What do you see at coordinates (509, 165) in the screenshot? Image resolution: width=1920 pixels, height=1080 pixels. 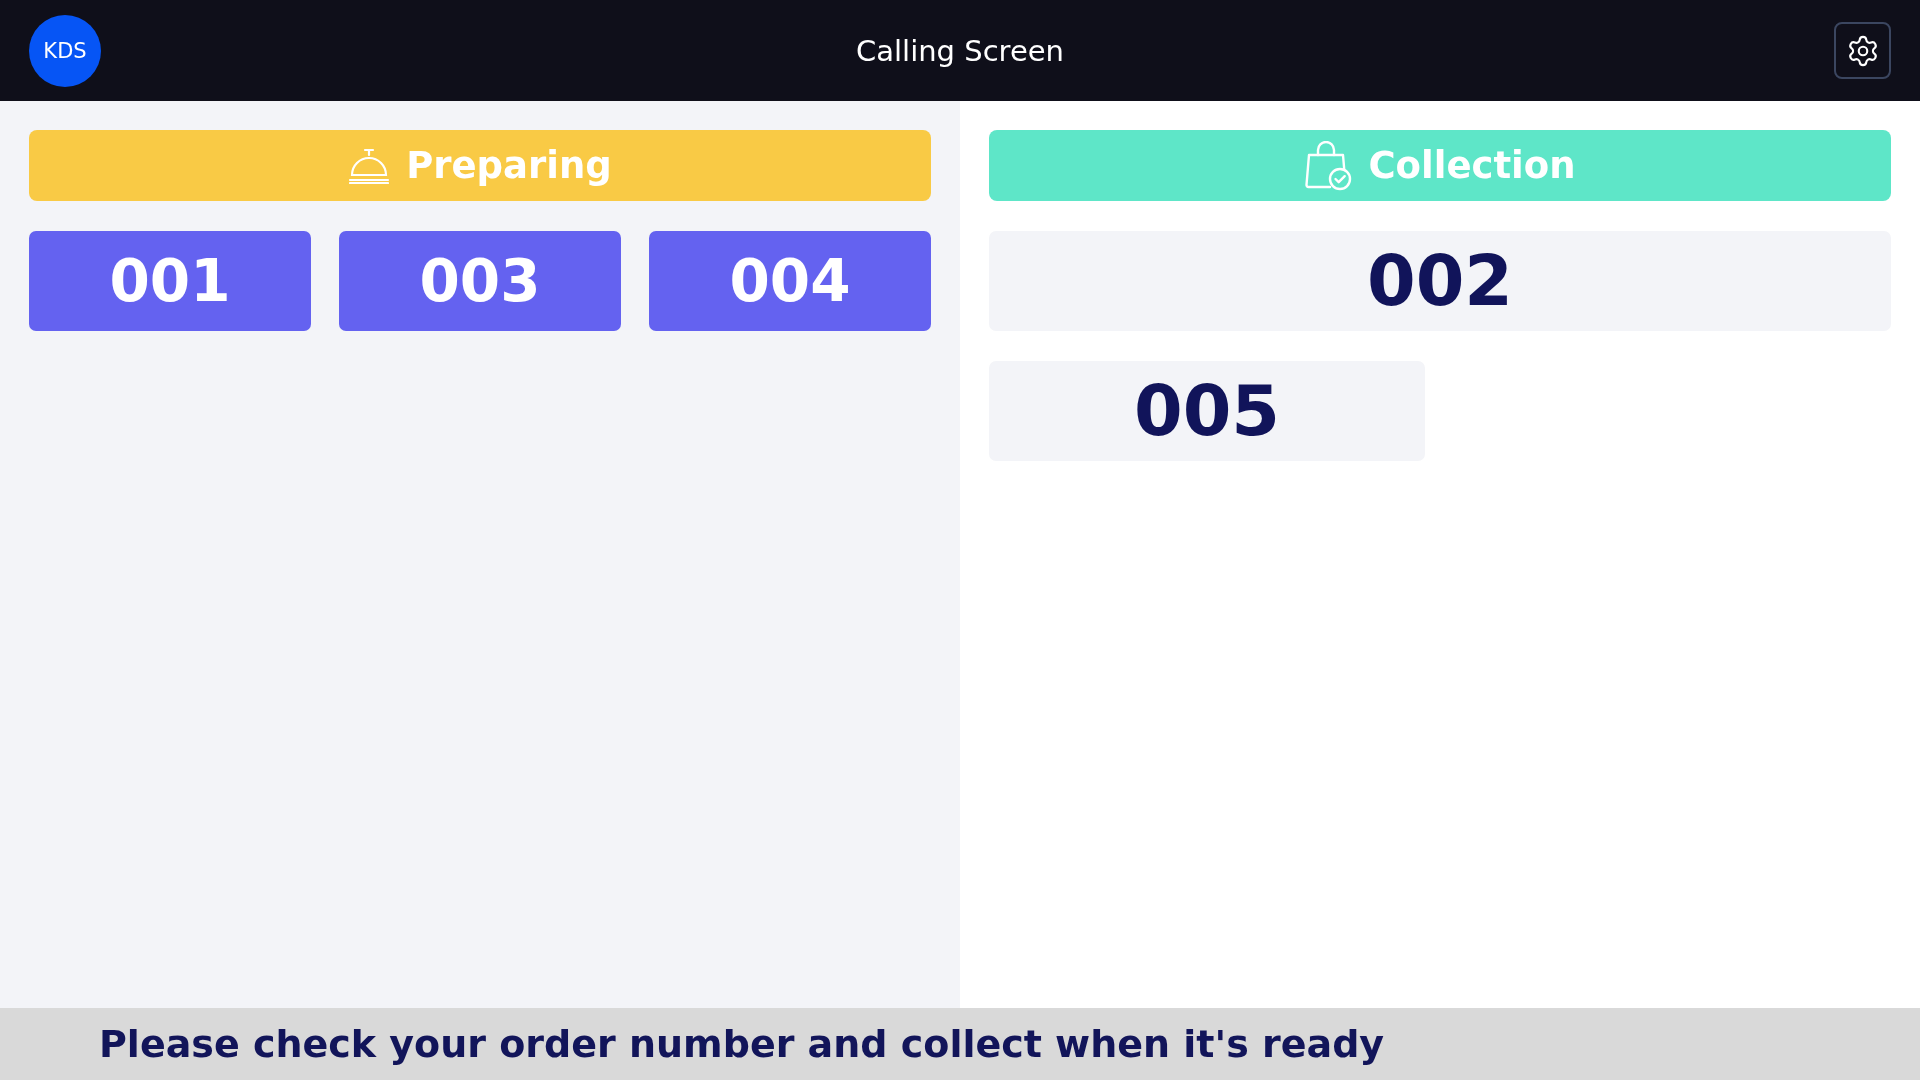 I see `status-title: Preparing` at bounding box center [509, 165].